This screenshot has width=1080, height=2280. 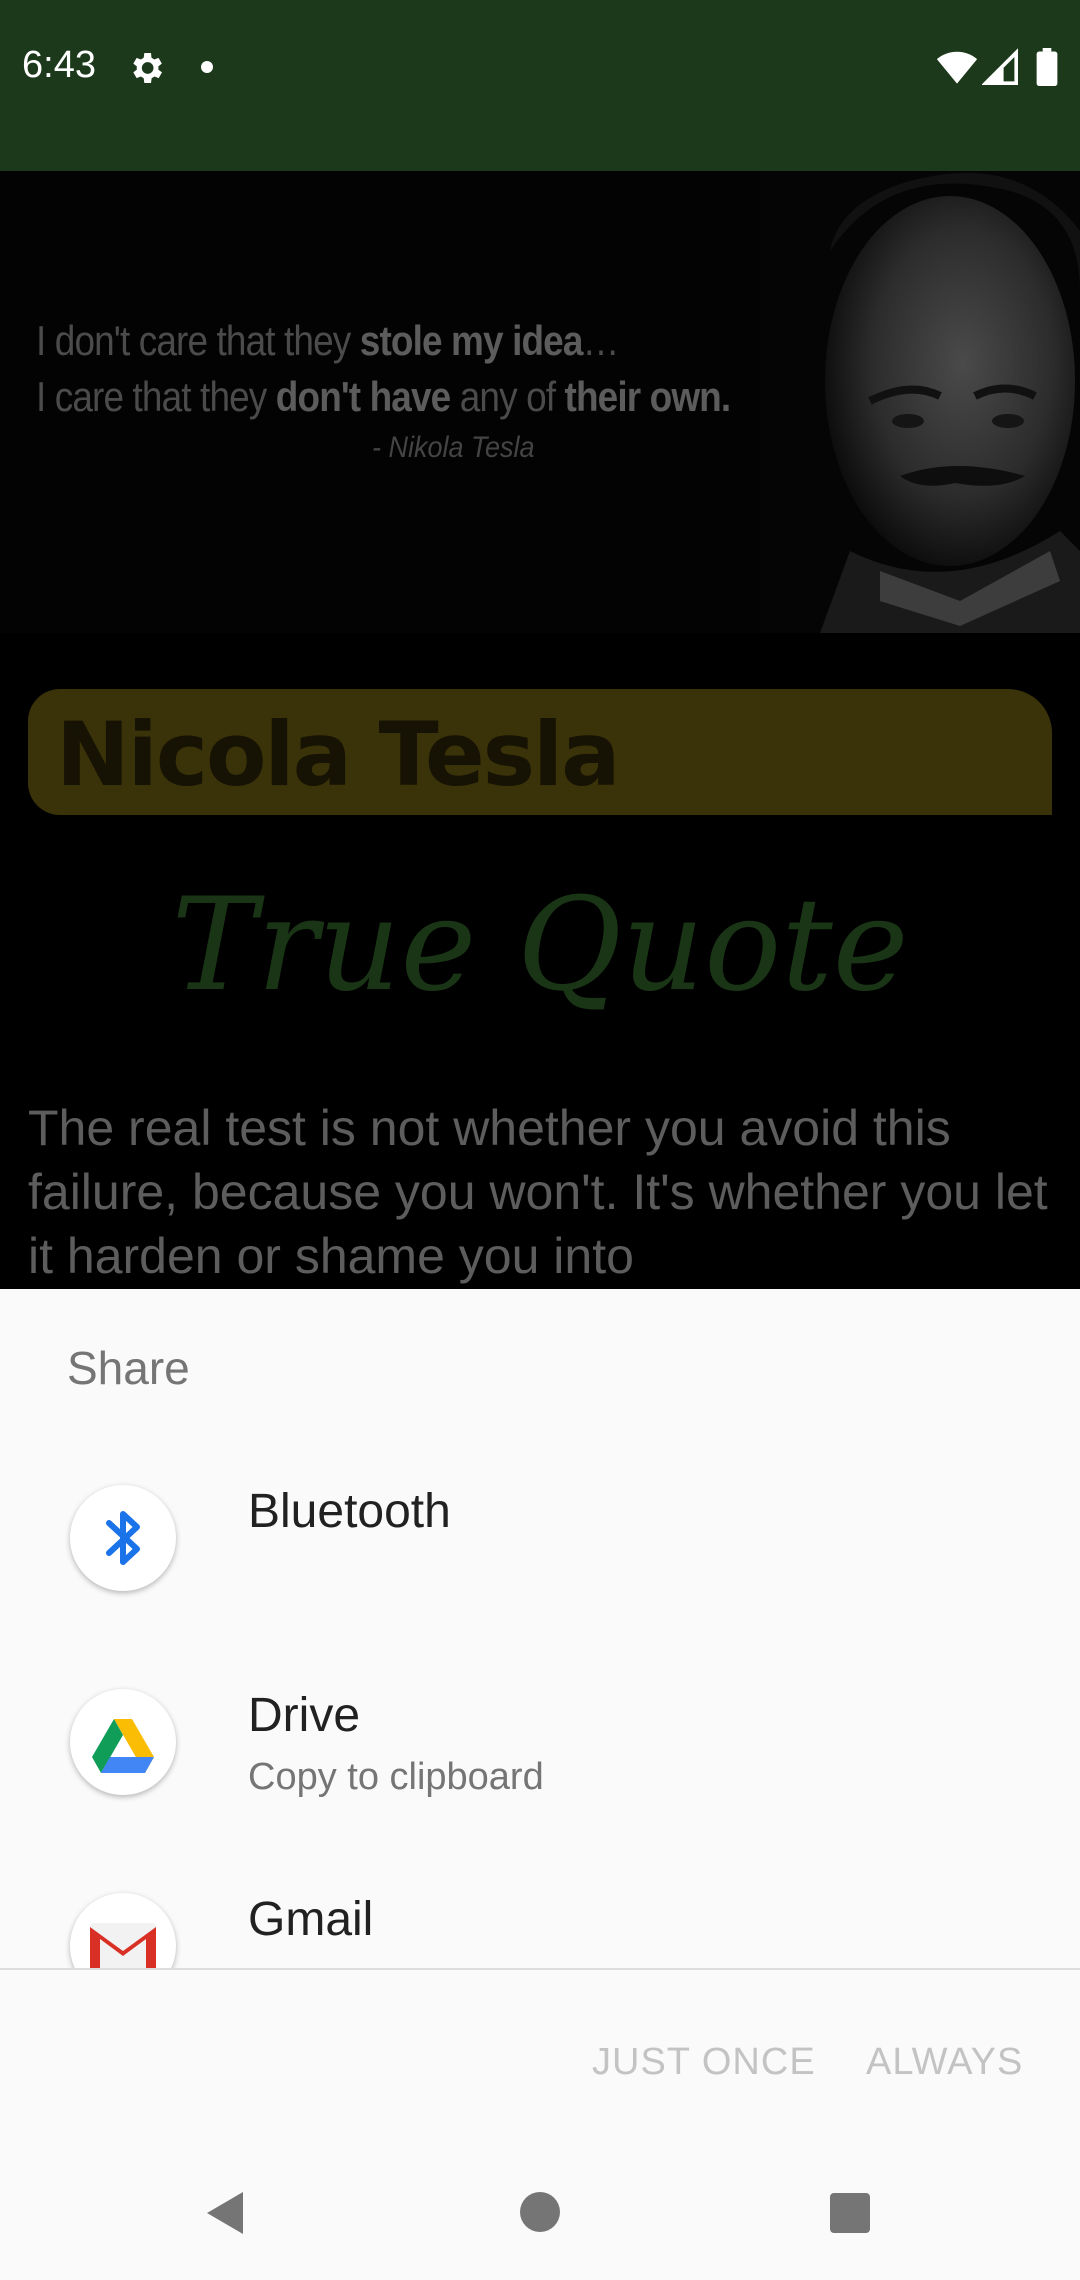 I want to click on share-item-label: Gmail, so click(x=311, y=1919).